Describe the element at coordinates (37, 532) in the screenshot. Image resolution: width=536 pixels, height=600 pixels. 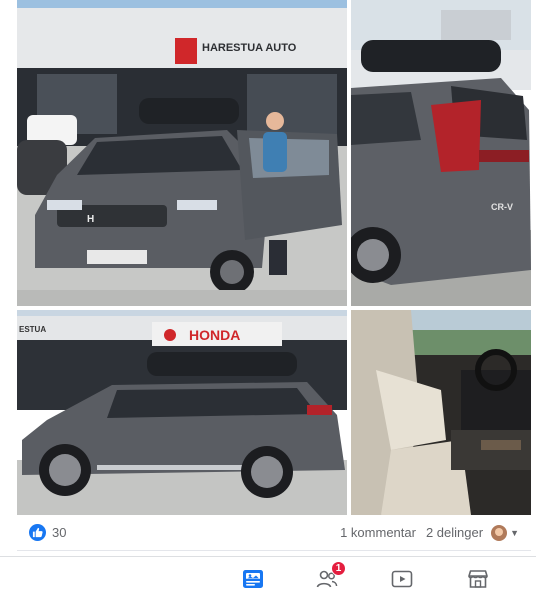
I see `like-thumb-icon` at that location.